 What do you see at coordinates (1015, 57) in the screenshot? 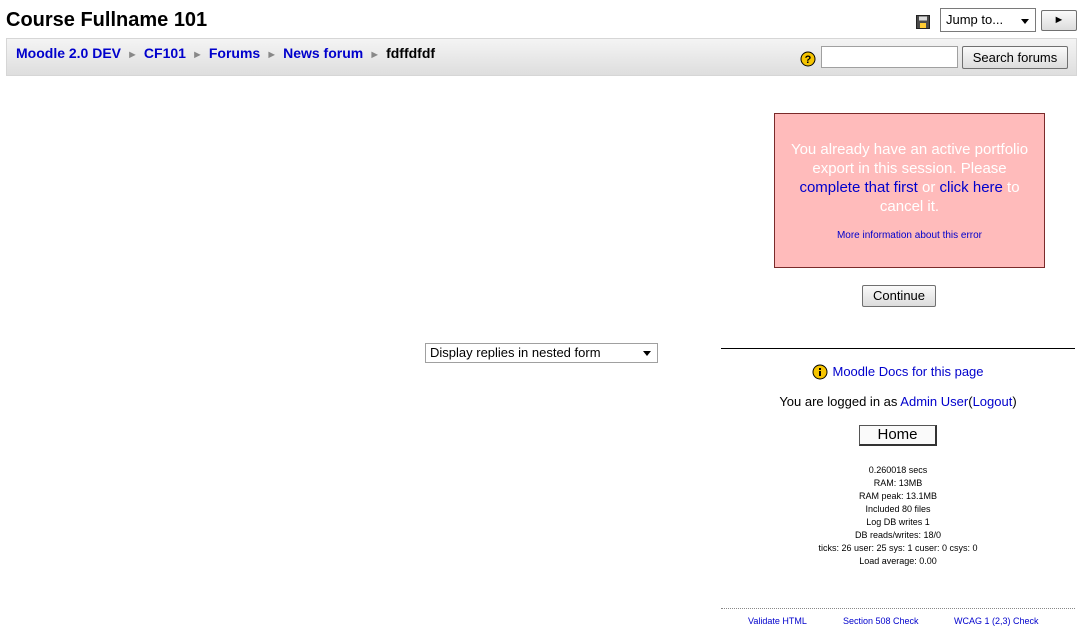
I see `search-forums-button: Search forums` at bounding box center [1015, 57].